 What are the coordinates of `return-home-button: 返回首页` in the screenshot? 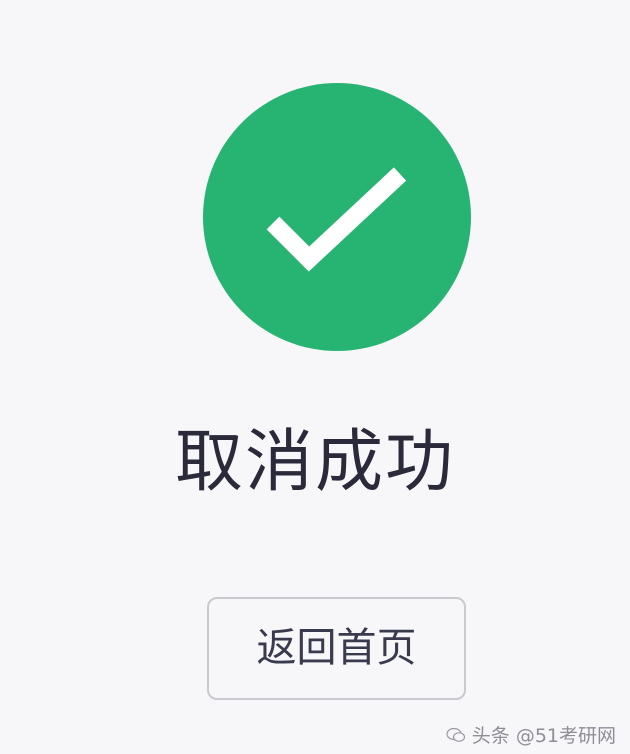 It's located at (336, 648).